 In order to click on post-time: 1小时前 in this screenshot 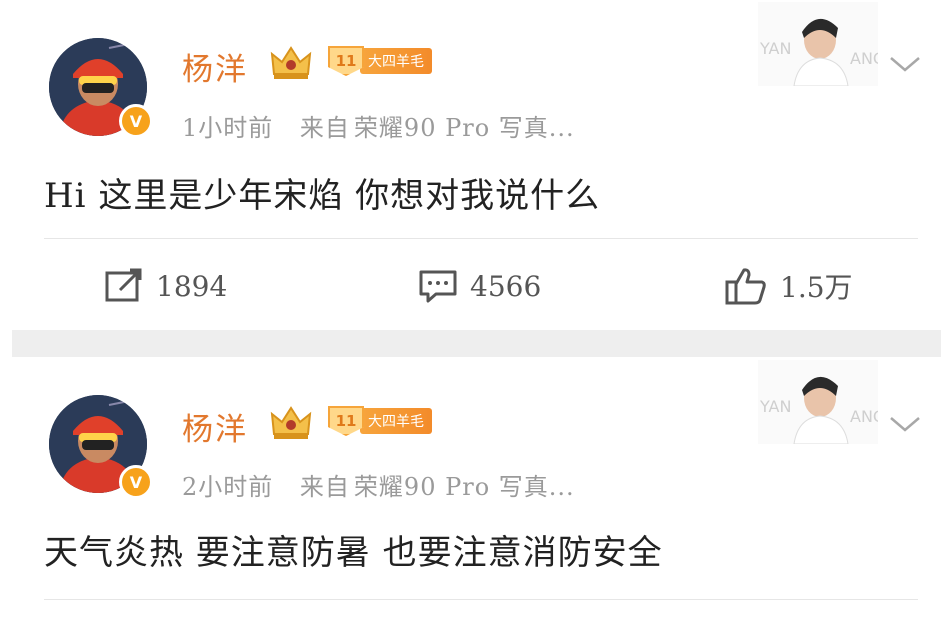, I will do `click(228, 128)`.